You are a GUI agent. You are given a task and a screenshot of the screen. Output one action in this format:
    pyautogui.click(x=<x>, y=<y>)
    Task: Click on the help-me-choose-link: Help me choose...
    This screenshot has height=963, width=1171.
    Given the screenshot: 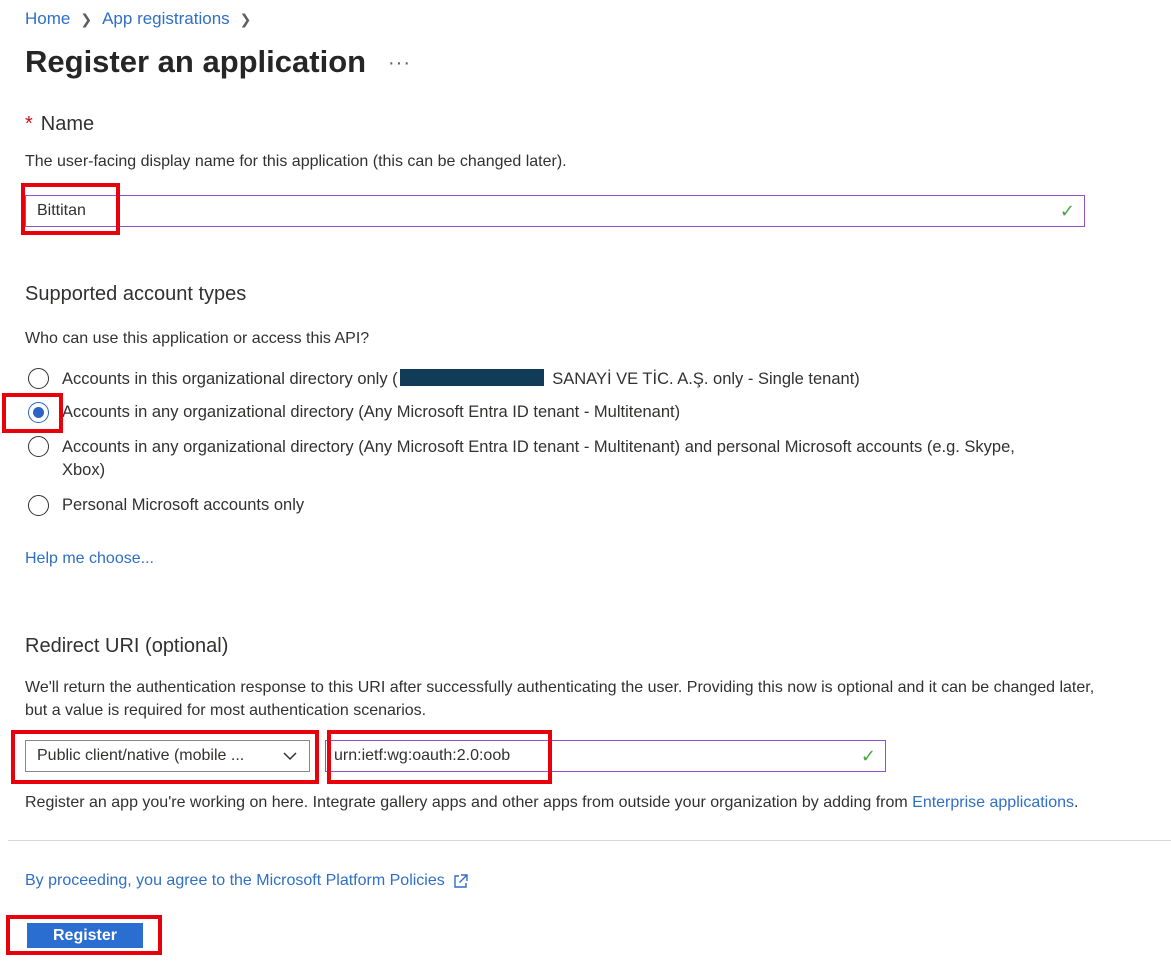 What is the action you would take?
    pyautogui.click(x=89, y=559)
    